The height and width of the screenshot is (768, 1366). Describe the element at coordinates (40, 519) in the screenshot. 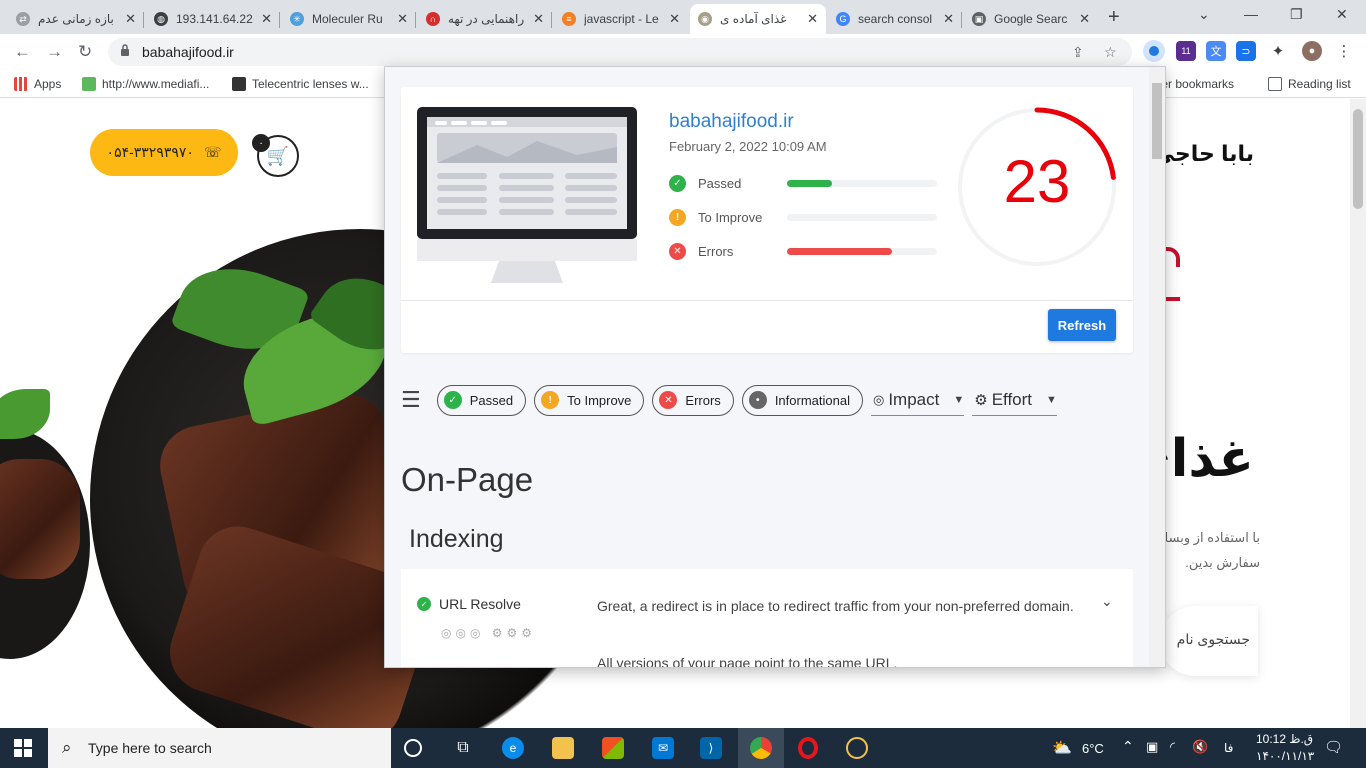

I see `steak-image` at that location.